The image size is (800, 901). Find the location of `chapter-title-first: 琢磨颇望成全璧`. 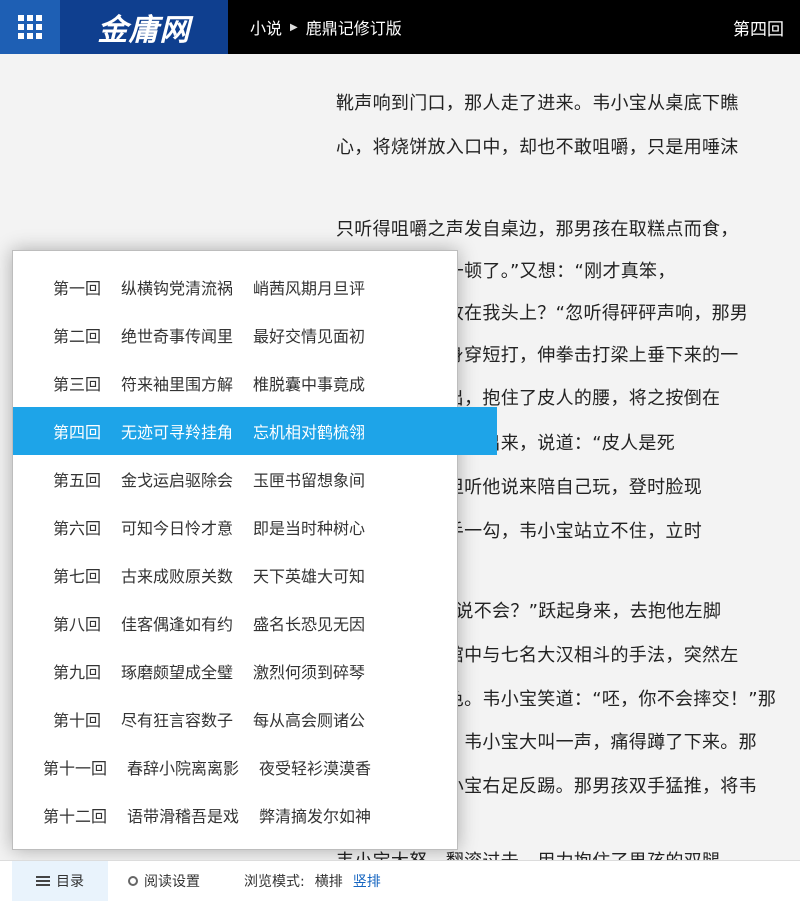

chapter-title-first: 琢磨颇望成全璧 is located at coordinates (177, 672).